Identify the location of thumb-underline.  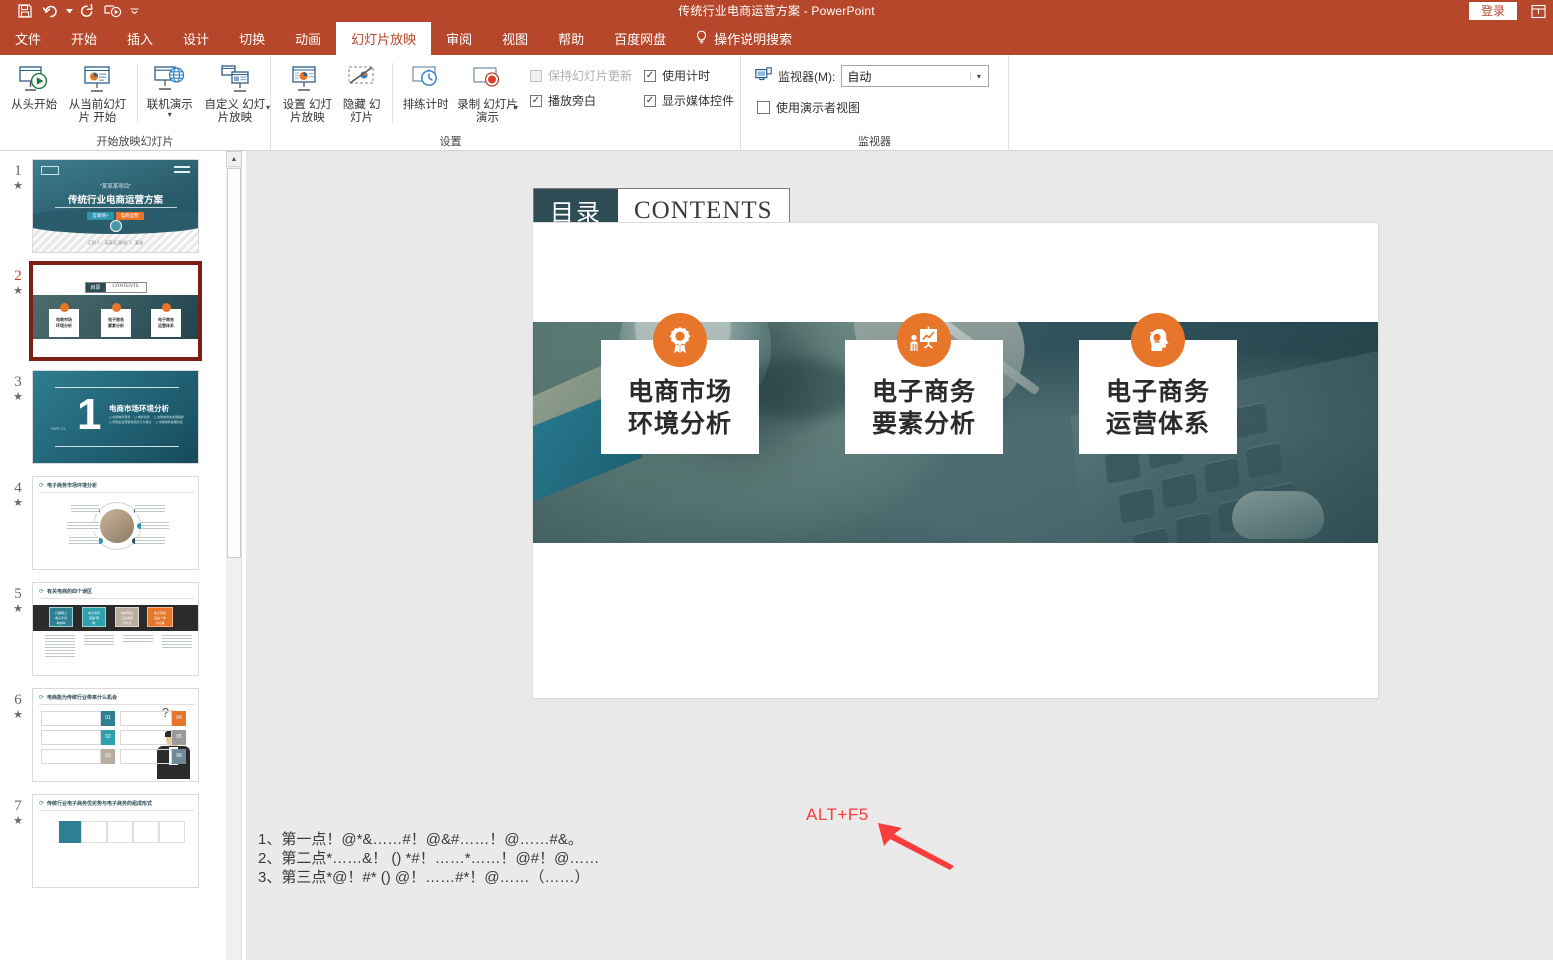
(116, 207).